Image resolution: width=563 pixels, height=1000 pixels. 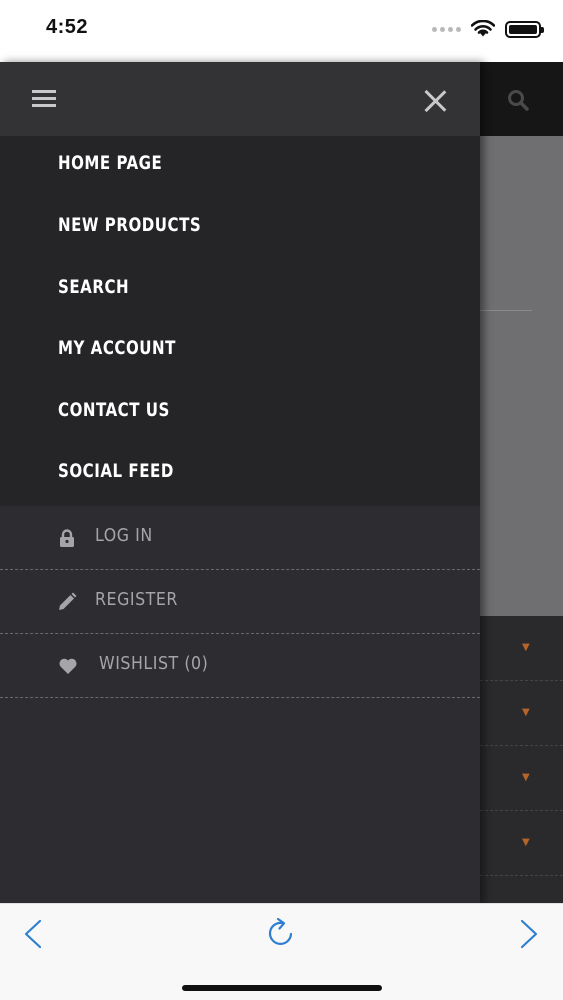 I want to click on status-icons, so click(x=488, y=29).